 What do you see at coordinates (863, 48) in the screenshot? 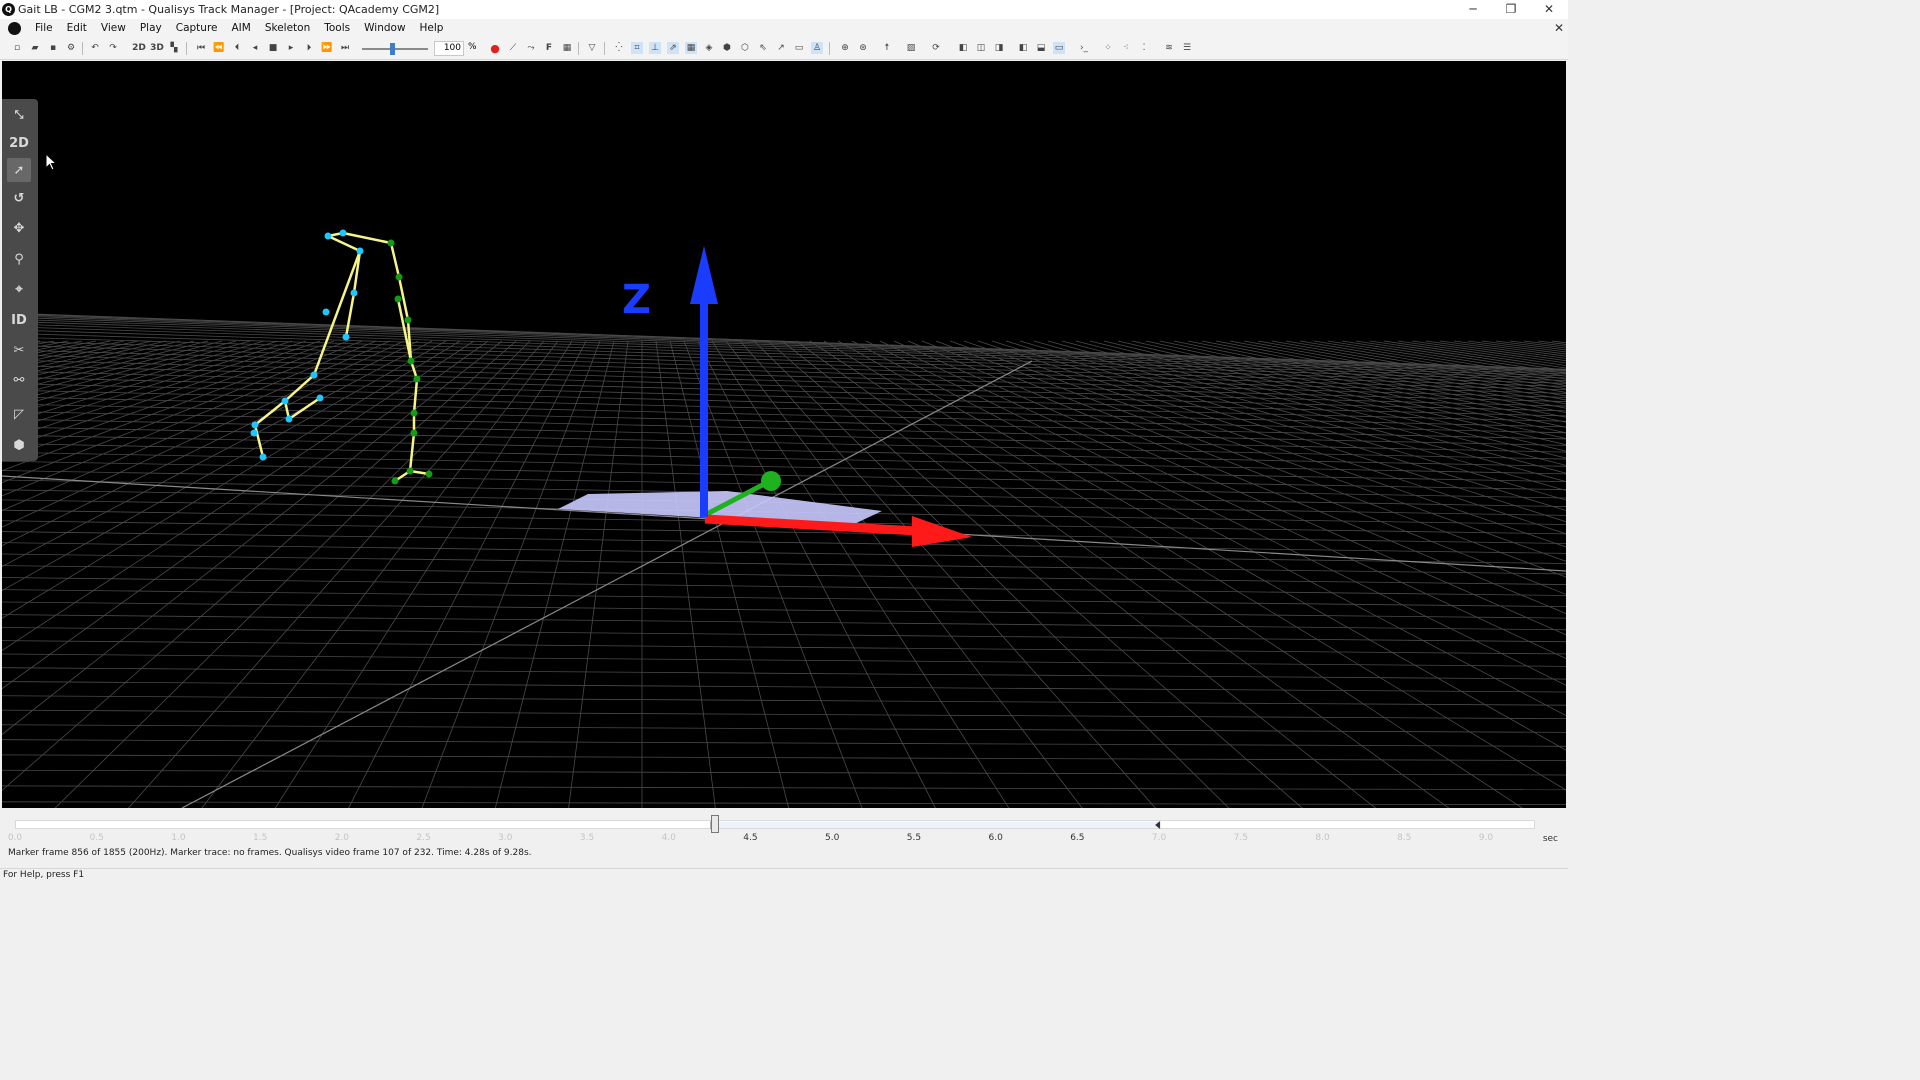
I see `target-icon: ⊛` at bounding box center [863, 48].